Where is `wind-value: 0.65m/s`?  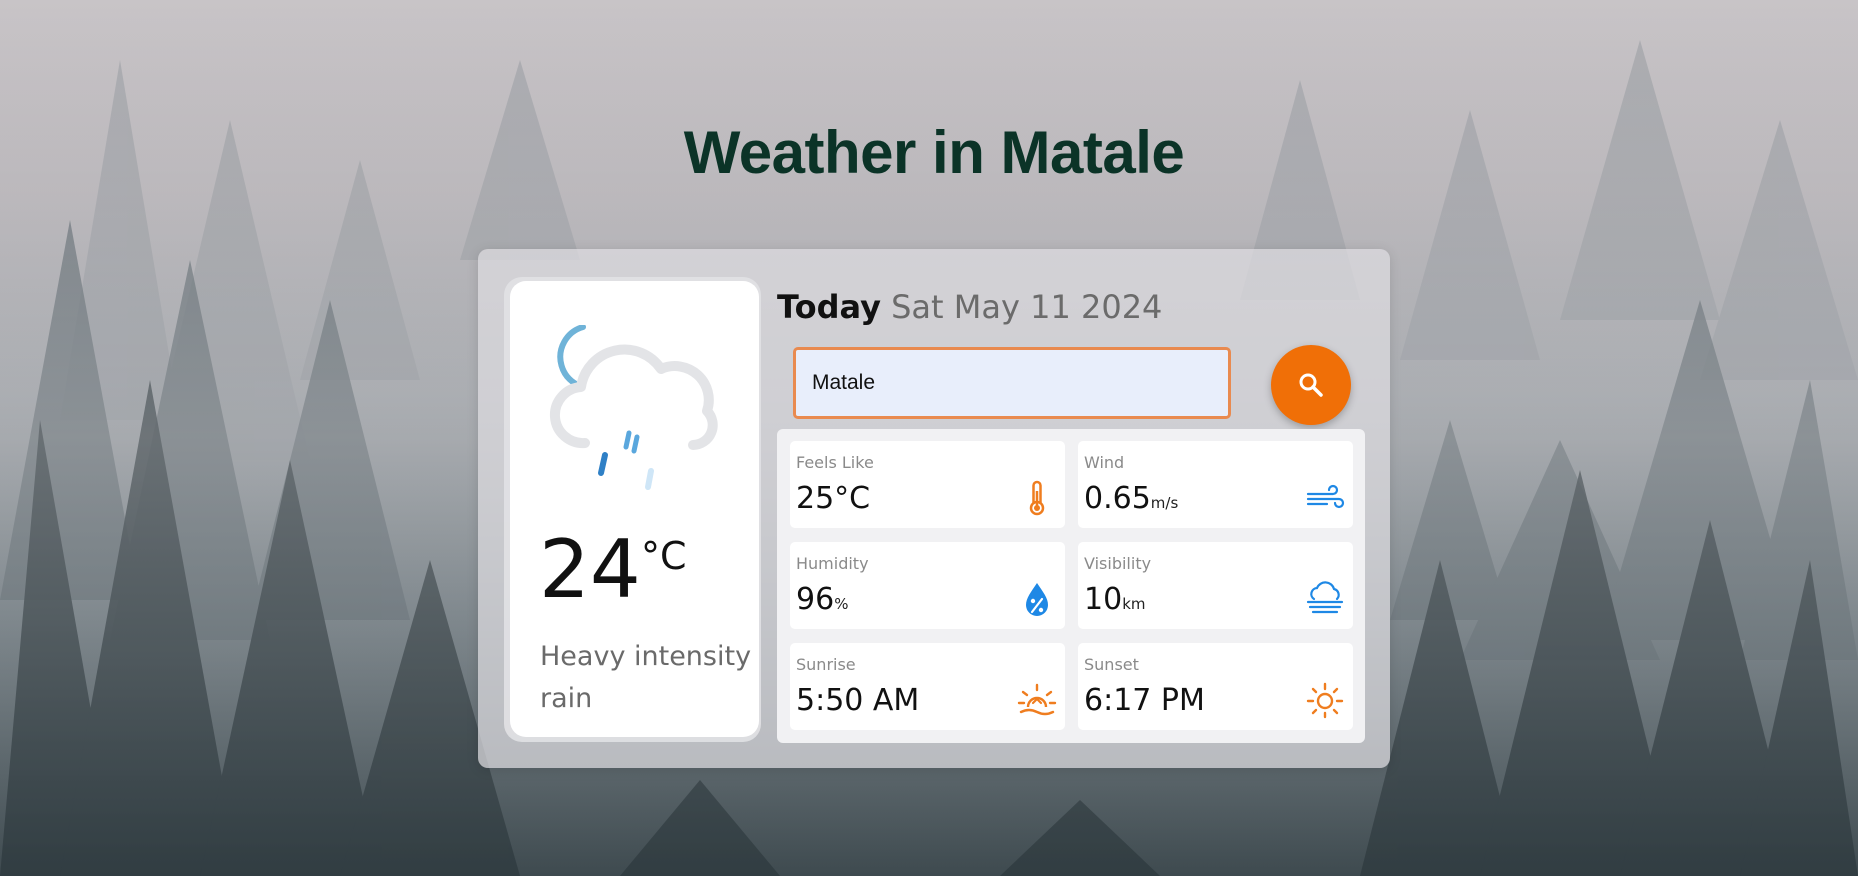
wind-value: 0.65m/s is located at coordinates (1131, 498).